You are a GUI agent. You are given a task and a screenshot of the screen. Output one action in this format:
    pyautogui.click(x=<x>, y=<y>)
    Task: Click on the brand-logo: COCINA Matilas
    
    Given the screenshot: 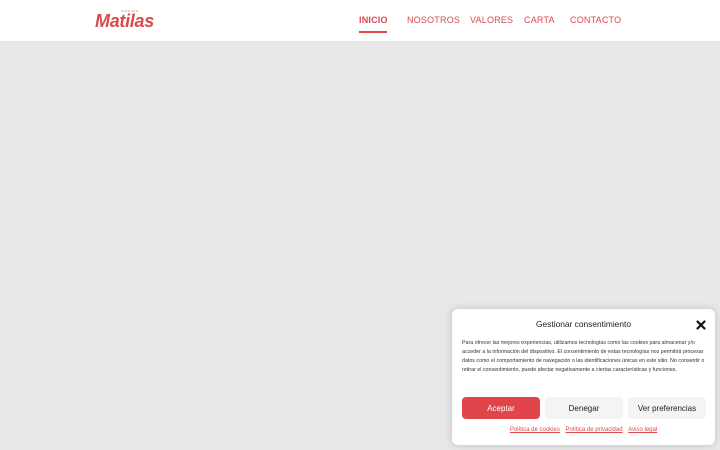 What is the action you would take?
    pyautogui.click(x=130, y=21)
    